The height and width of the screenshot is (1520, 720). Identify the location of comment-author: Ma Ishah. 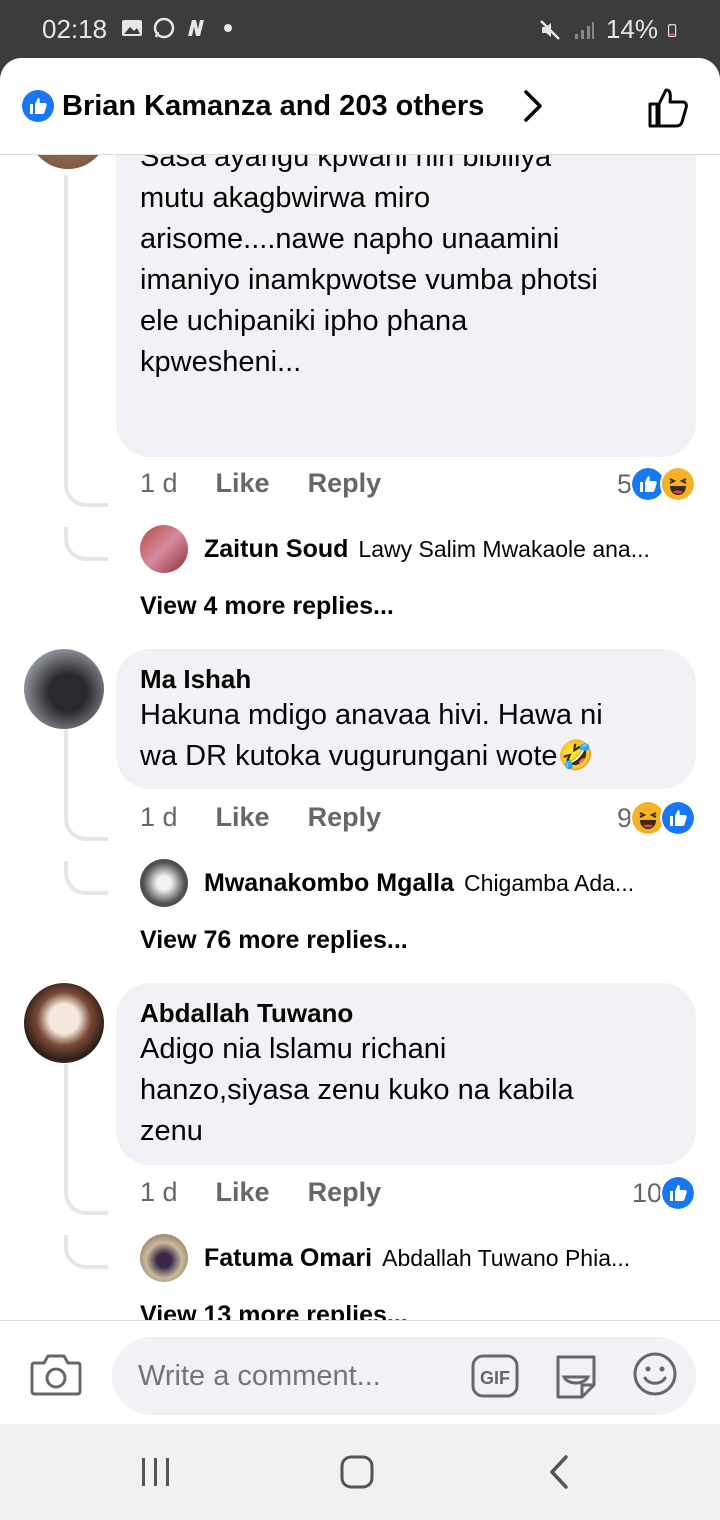
(406, 679).